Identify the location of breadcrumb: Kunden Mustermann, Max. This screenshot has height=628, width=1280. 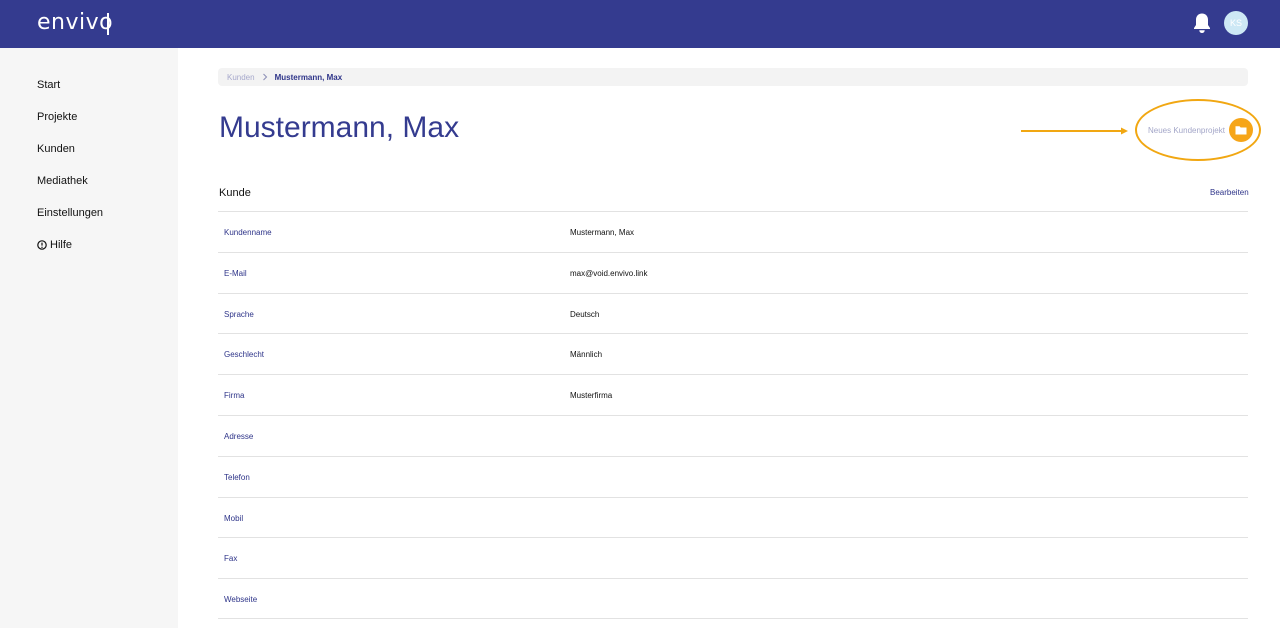
(733, 77).